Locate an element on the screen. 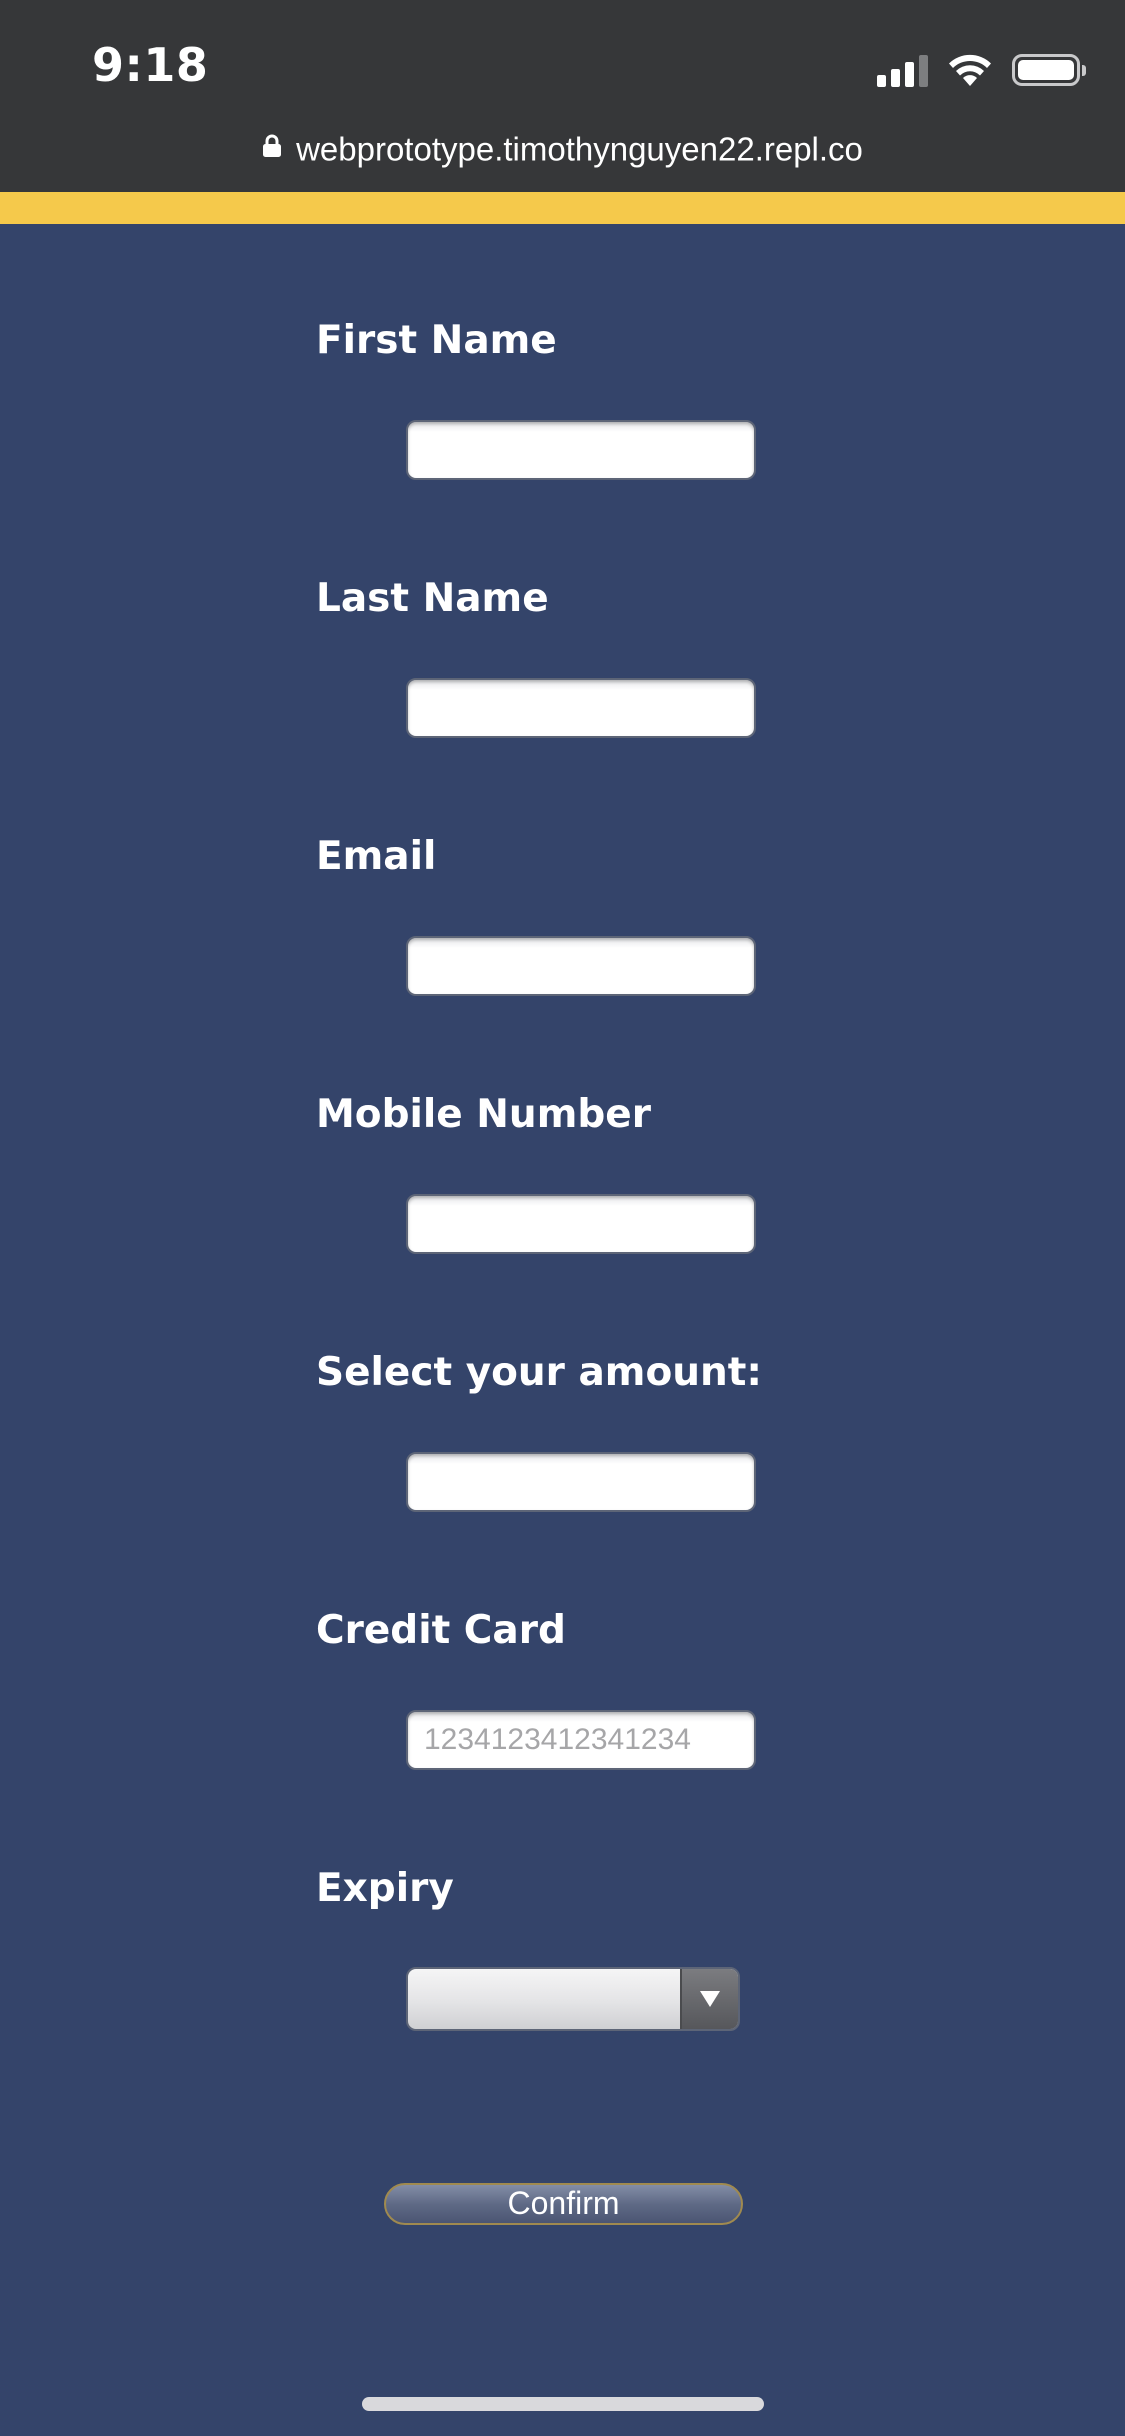 Image resolution: width=1125 pixels, height=2436 pixels. credit-card-input is located at coordinates (581, 1740).